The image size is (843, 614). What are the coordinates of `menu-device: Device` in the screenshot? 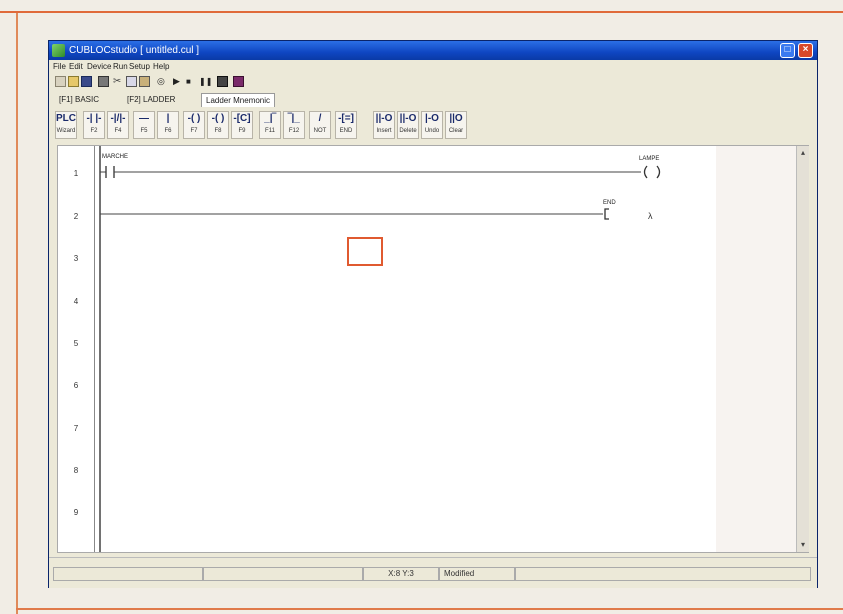 It's located at (99, 66).